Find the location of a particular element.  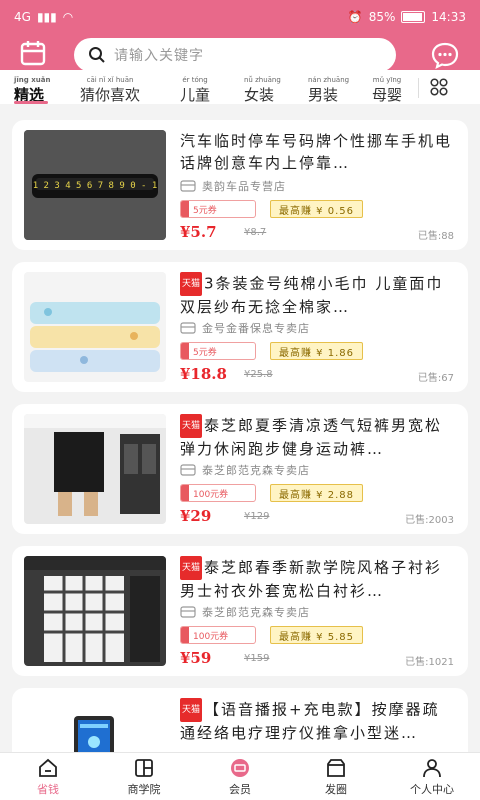

nav-member: 会员 is located at coordinates (240, 776).